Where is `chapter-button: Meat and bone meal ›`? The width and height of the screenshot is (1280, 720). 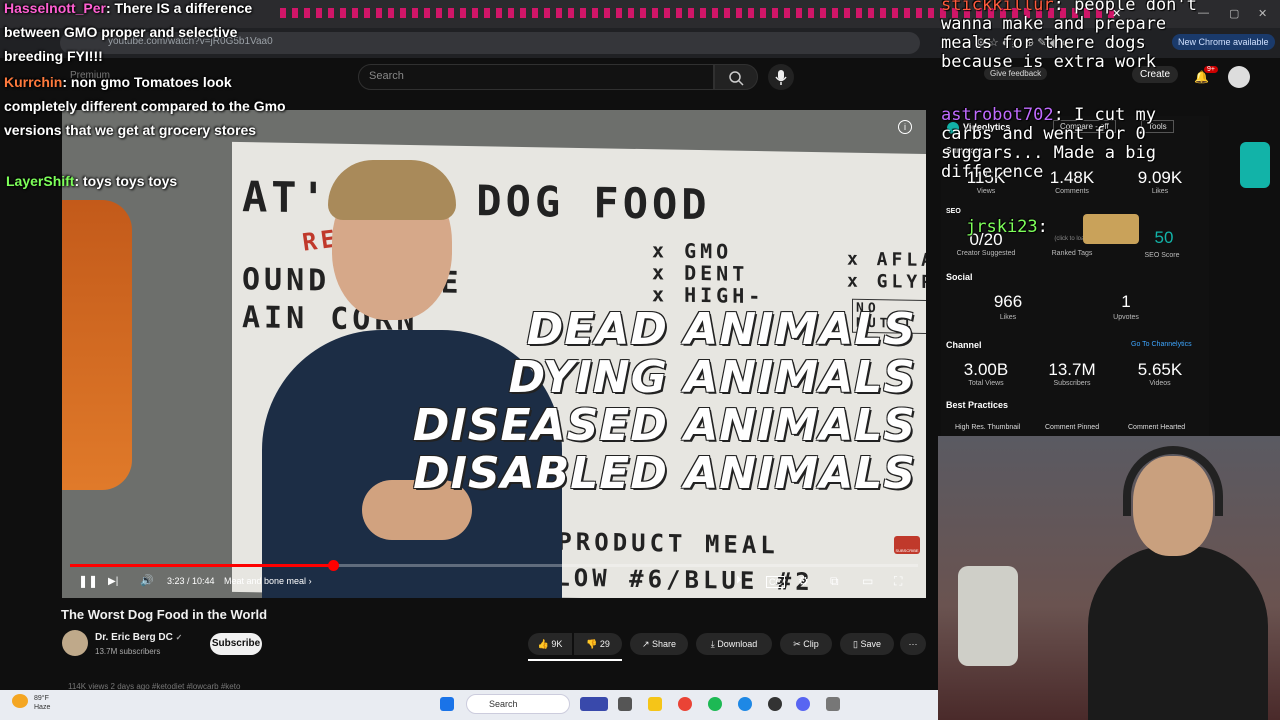
chapter-button: Meat and bone meal › is located at coordinates (268, 581).